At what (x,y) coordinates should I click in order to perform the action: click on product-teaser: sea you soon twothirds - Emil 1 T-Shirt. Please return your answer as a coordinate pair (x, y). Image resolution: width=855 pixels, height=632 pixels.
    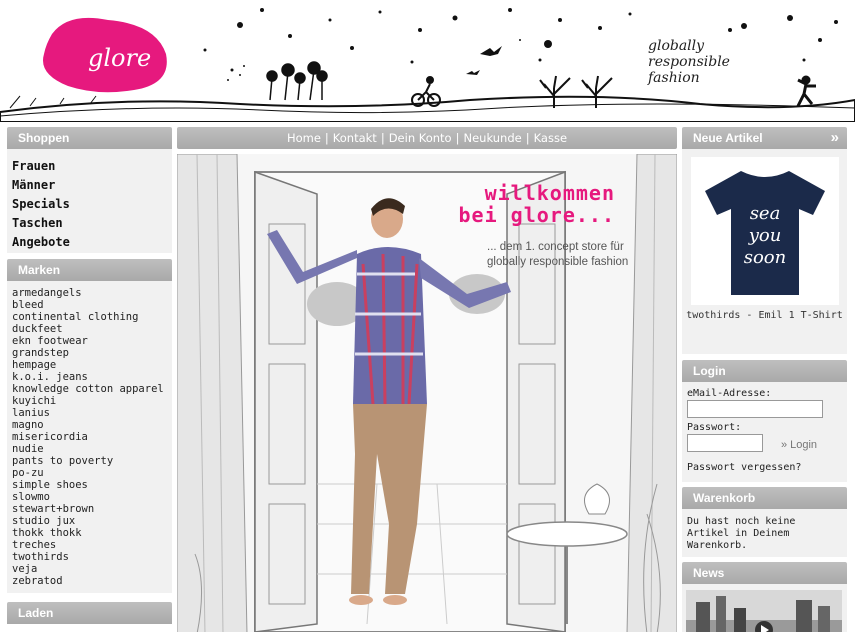
    Looking at the image, I should click on (764, 251).